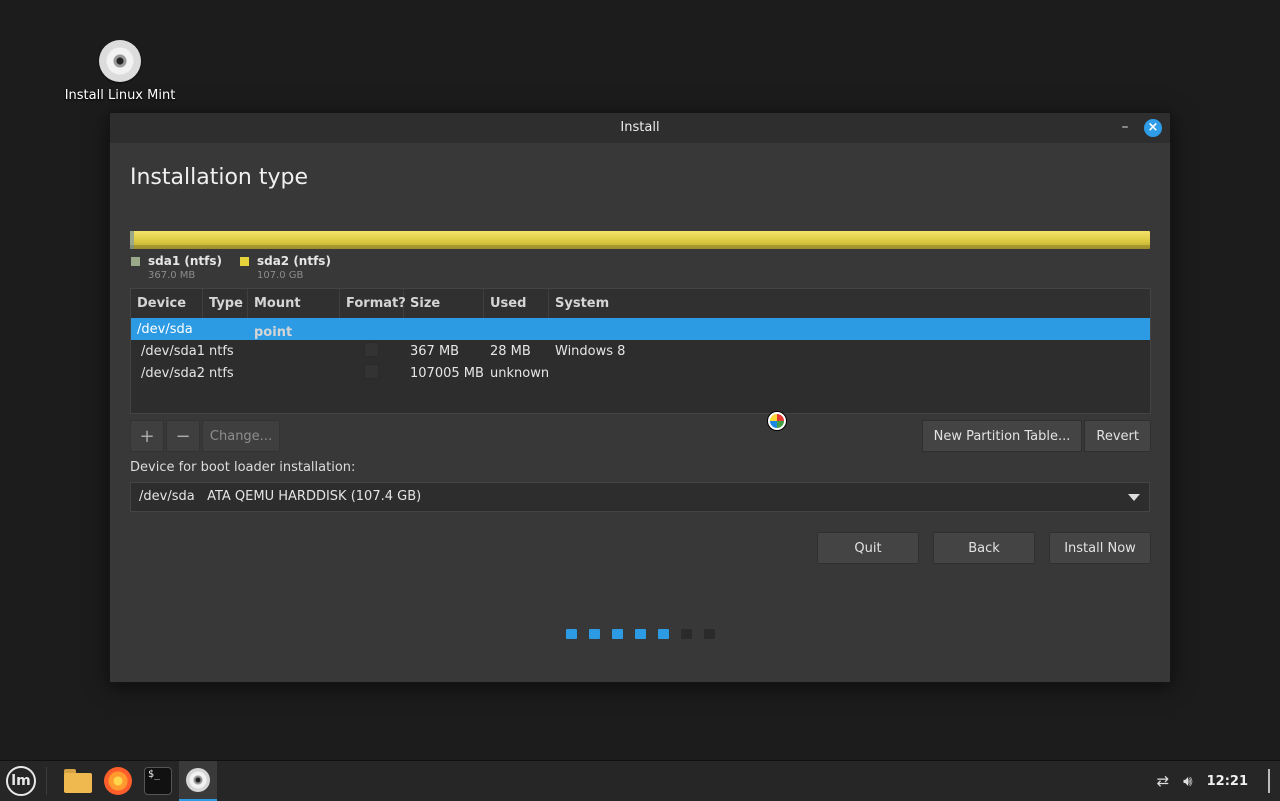 The height and width of the screenshot is (801, 1280). Describe the element at coordinates (78, 781) in the screenshot. I see `files-launcher` at that location.